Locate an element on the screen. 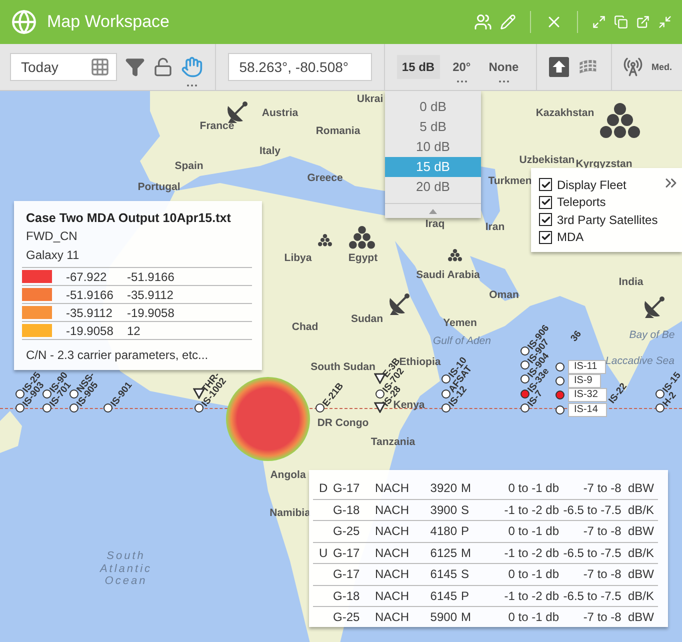 The height and width of the screenshot is (642, 682). sea-label: Bay of Be is located at coordinates (652, 335).